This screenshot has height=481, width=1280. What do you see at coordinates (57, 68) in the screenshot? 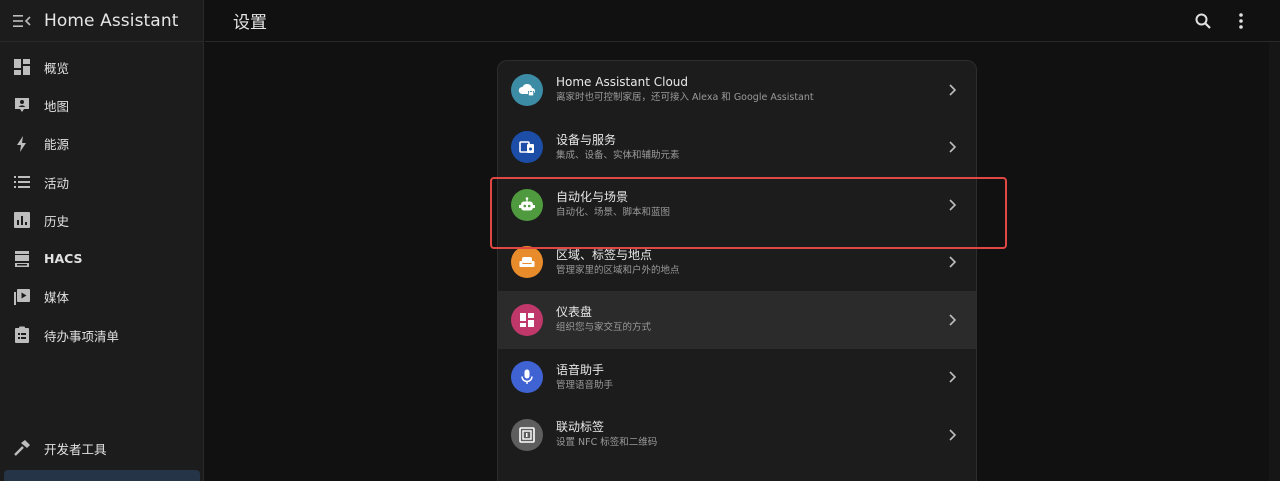
I see `sidebar-item-label: 概览` at bounding box center [57, 68].